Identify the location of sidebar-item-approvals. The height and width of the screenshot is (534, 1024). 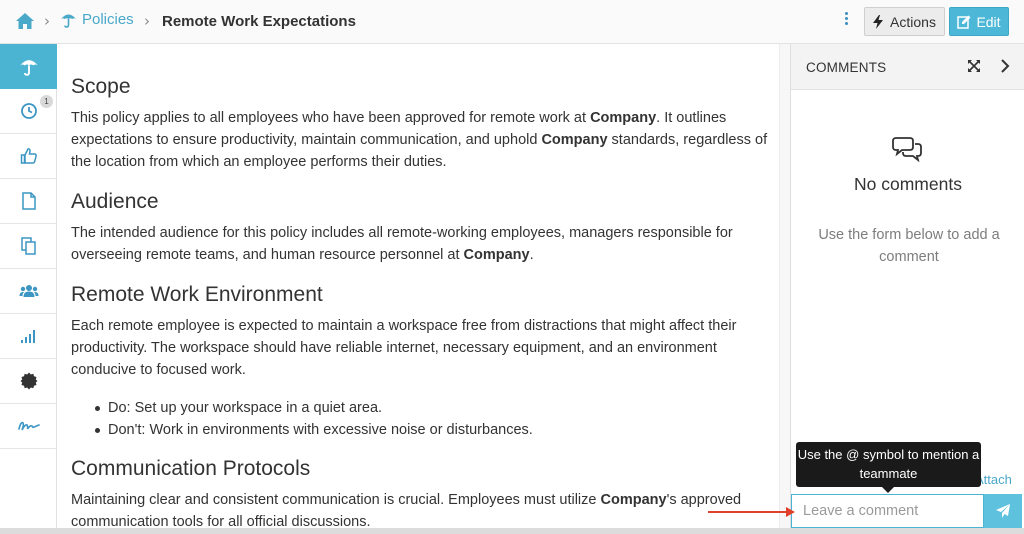
(28, 156).